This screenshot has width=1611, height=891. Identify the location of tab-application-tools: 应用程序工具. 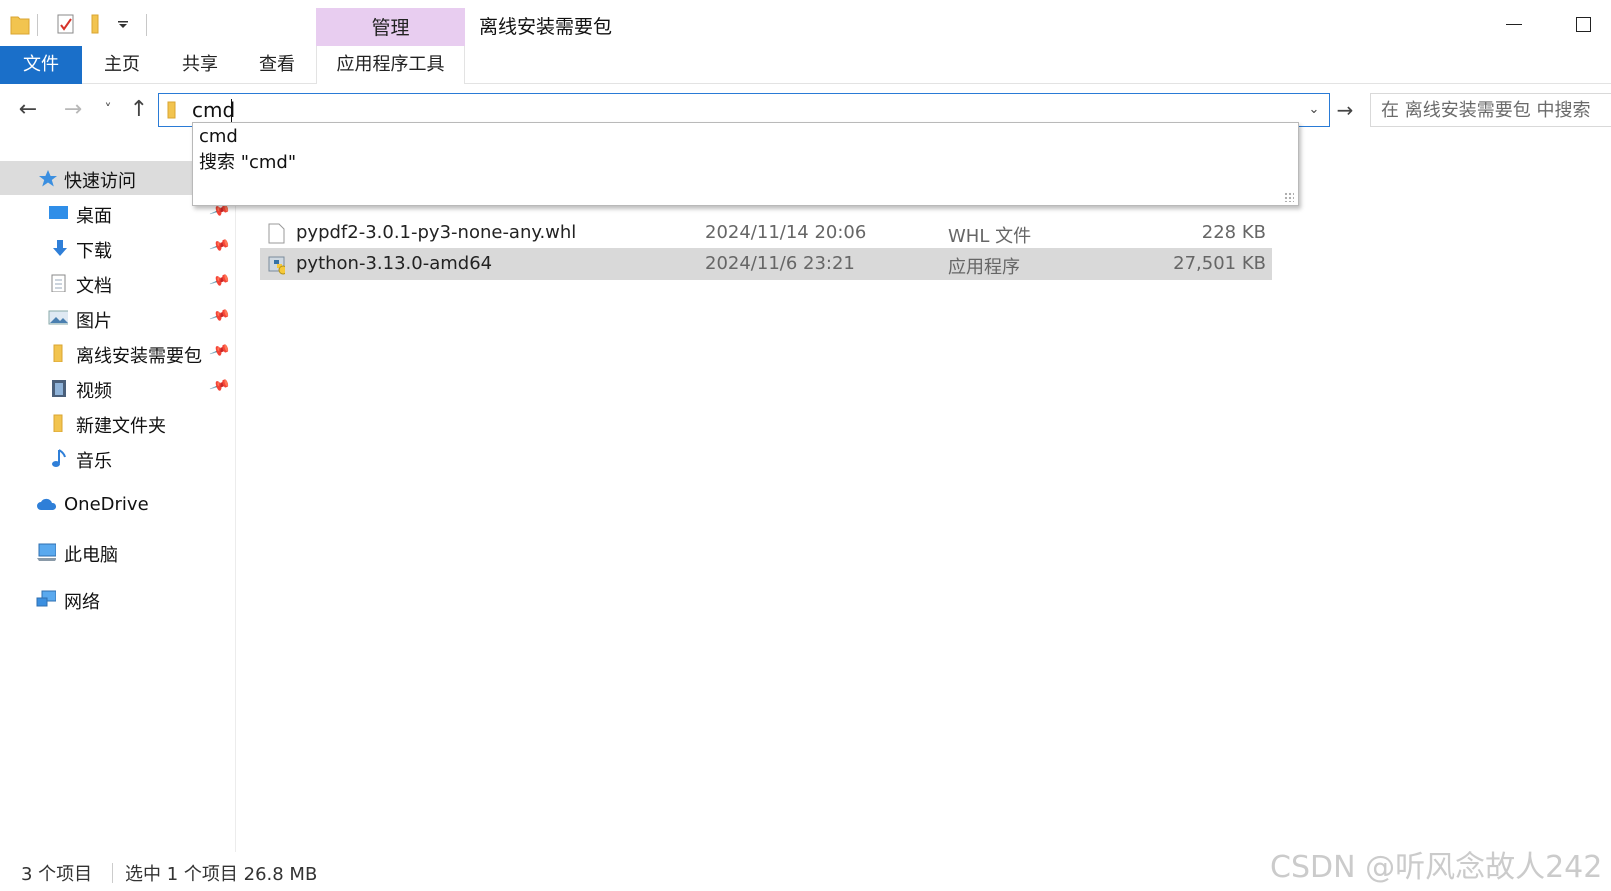
(390, 65).